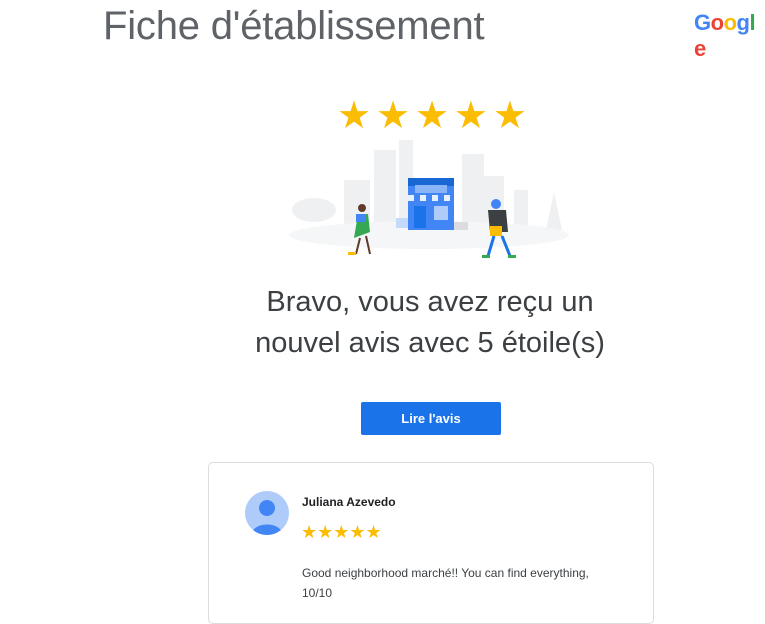 The width and height of the screenshot is (765, 624). Describe the element at coordinates (267, 517) in the screenshot. I see `person-icon` at that location.